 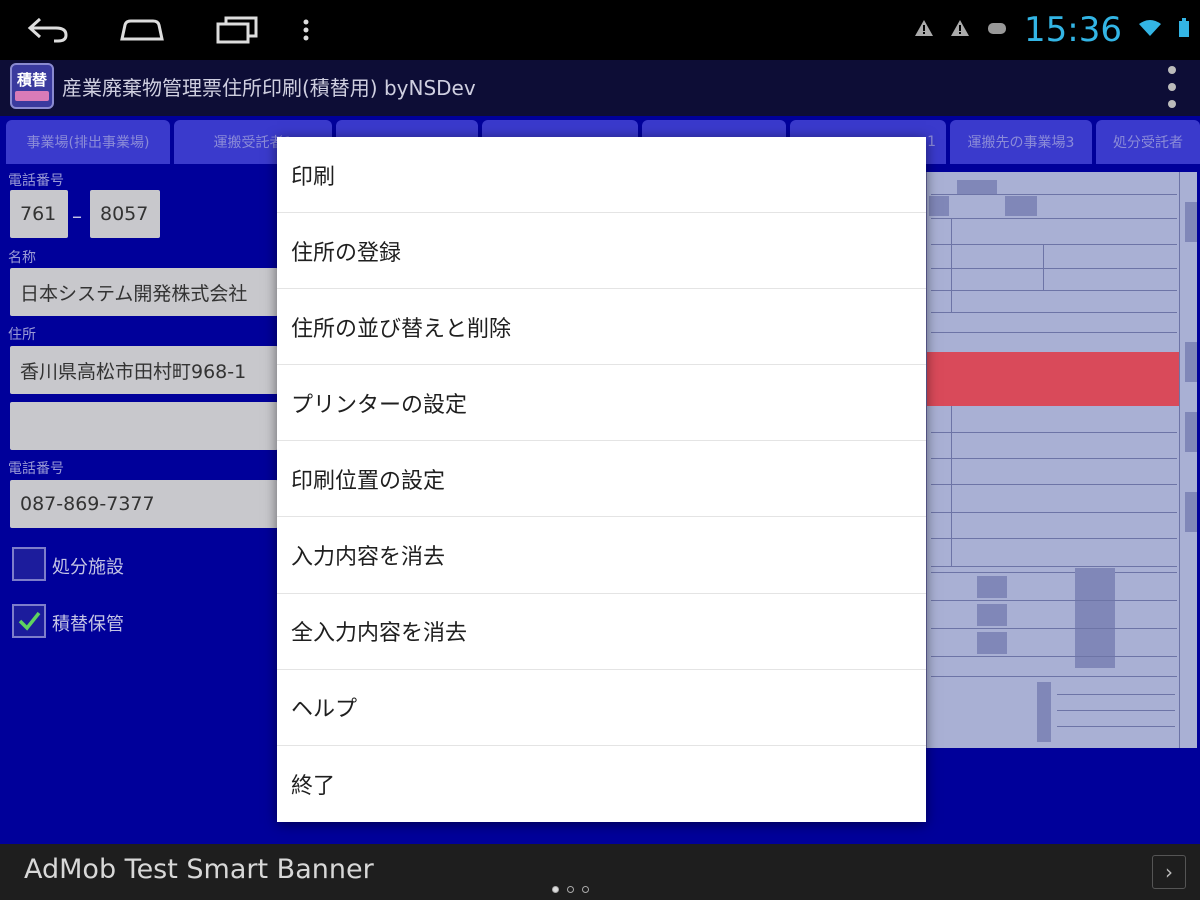 I want to click on recent-apps-icon, so click(x=237, y=30).